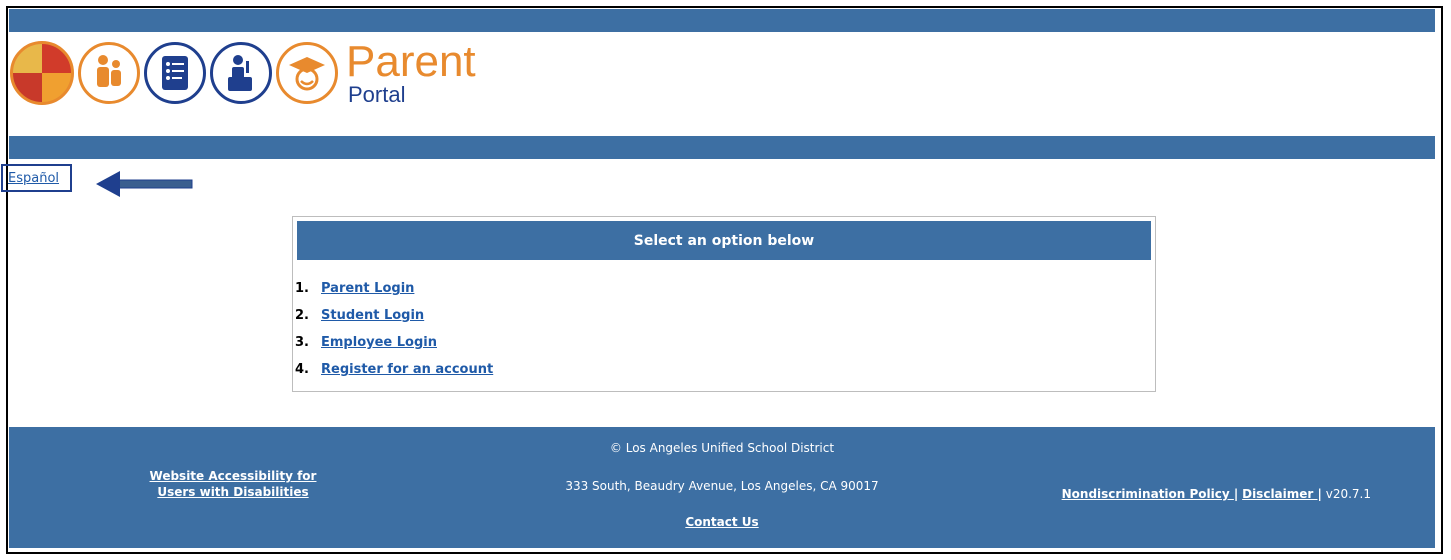 The height and width of the screenshot is (560, 1451). I want to click on disclaimer-link: Disclaimer, so click(1279, 494).